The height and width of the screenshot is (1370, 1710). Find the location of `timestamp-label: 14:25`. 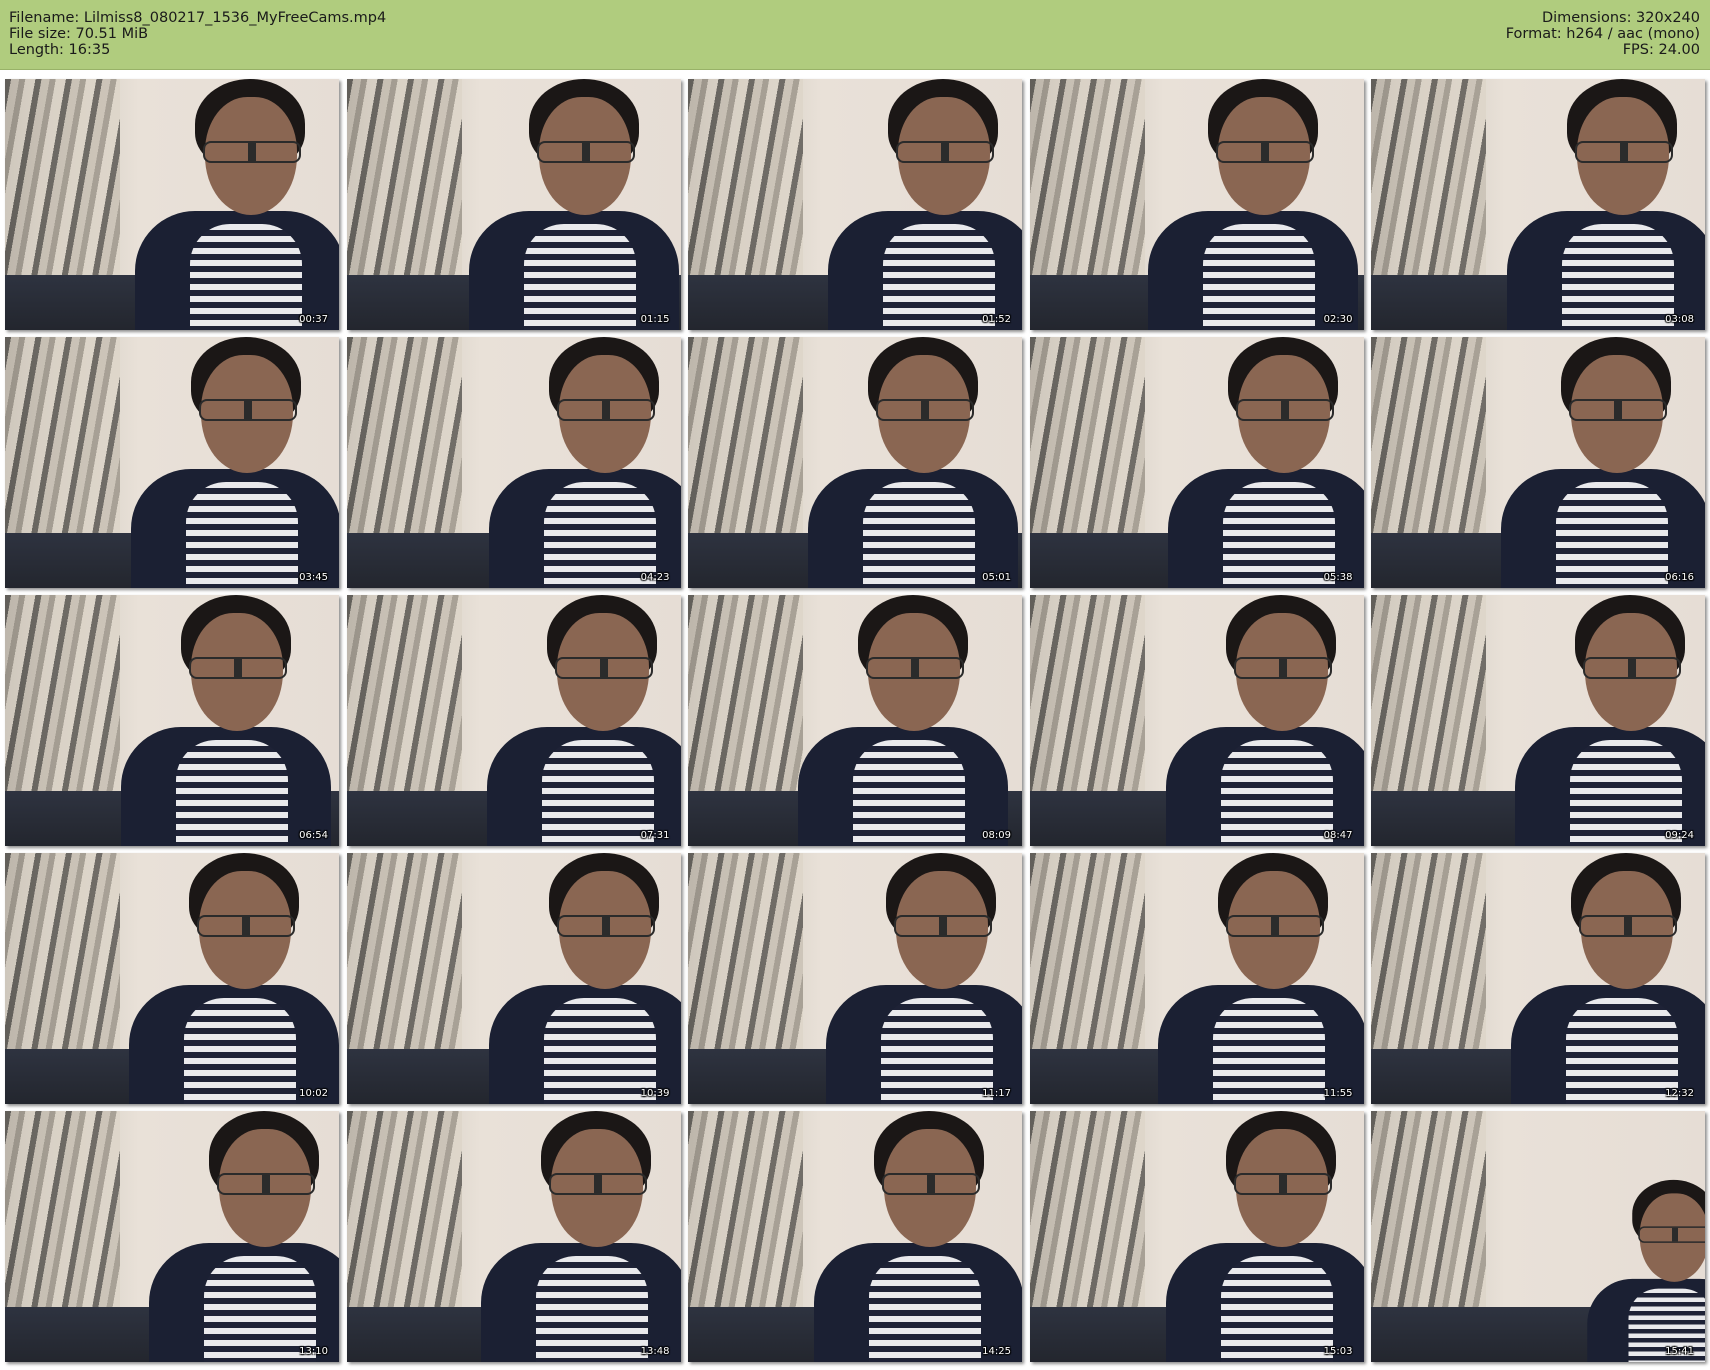

timestamp-label: 14:25 is located at coordinates (996, 1351).